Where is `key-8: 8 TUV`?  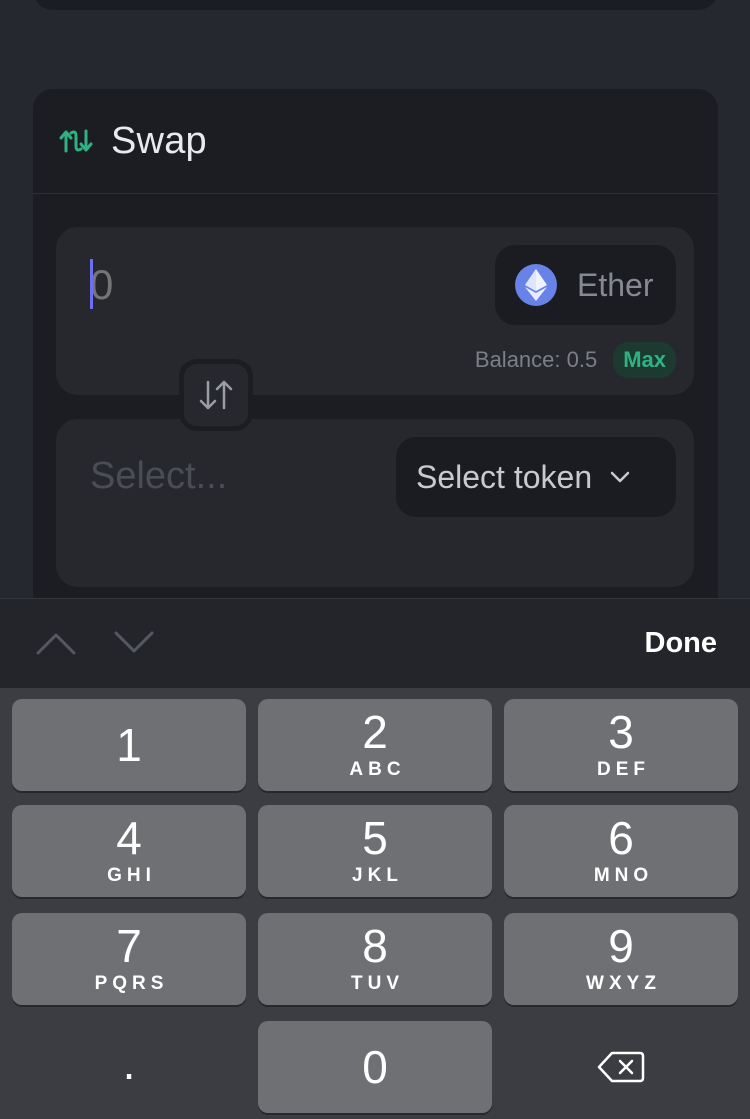 key-8: 8 TUV is located at coordinates (375, 959).